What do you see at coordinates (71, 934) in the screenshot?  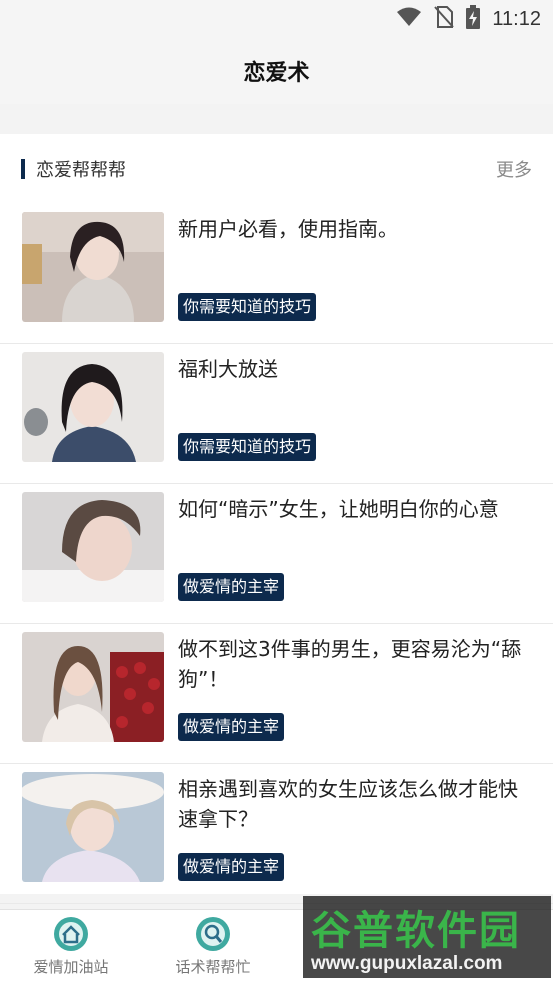 I see `home-icon` at bounding box center [71, 934].